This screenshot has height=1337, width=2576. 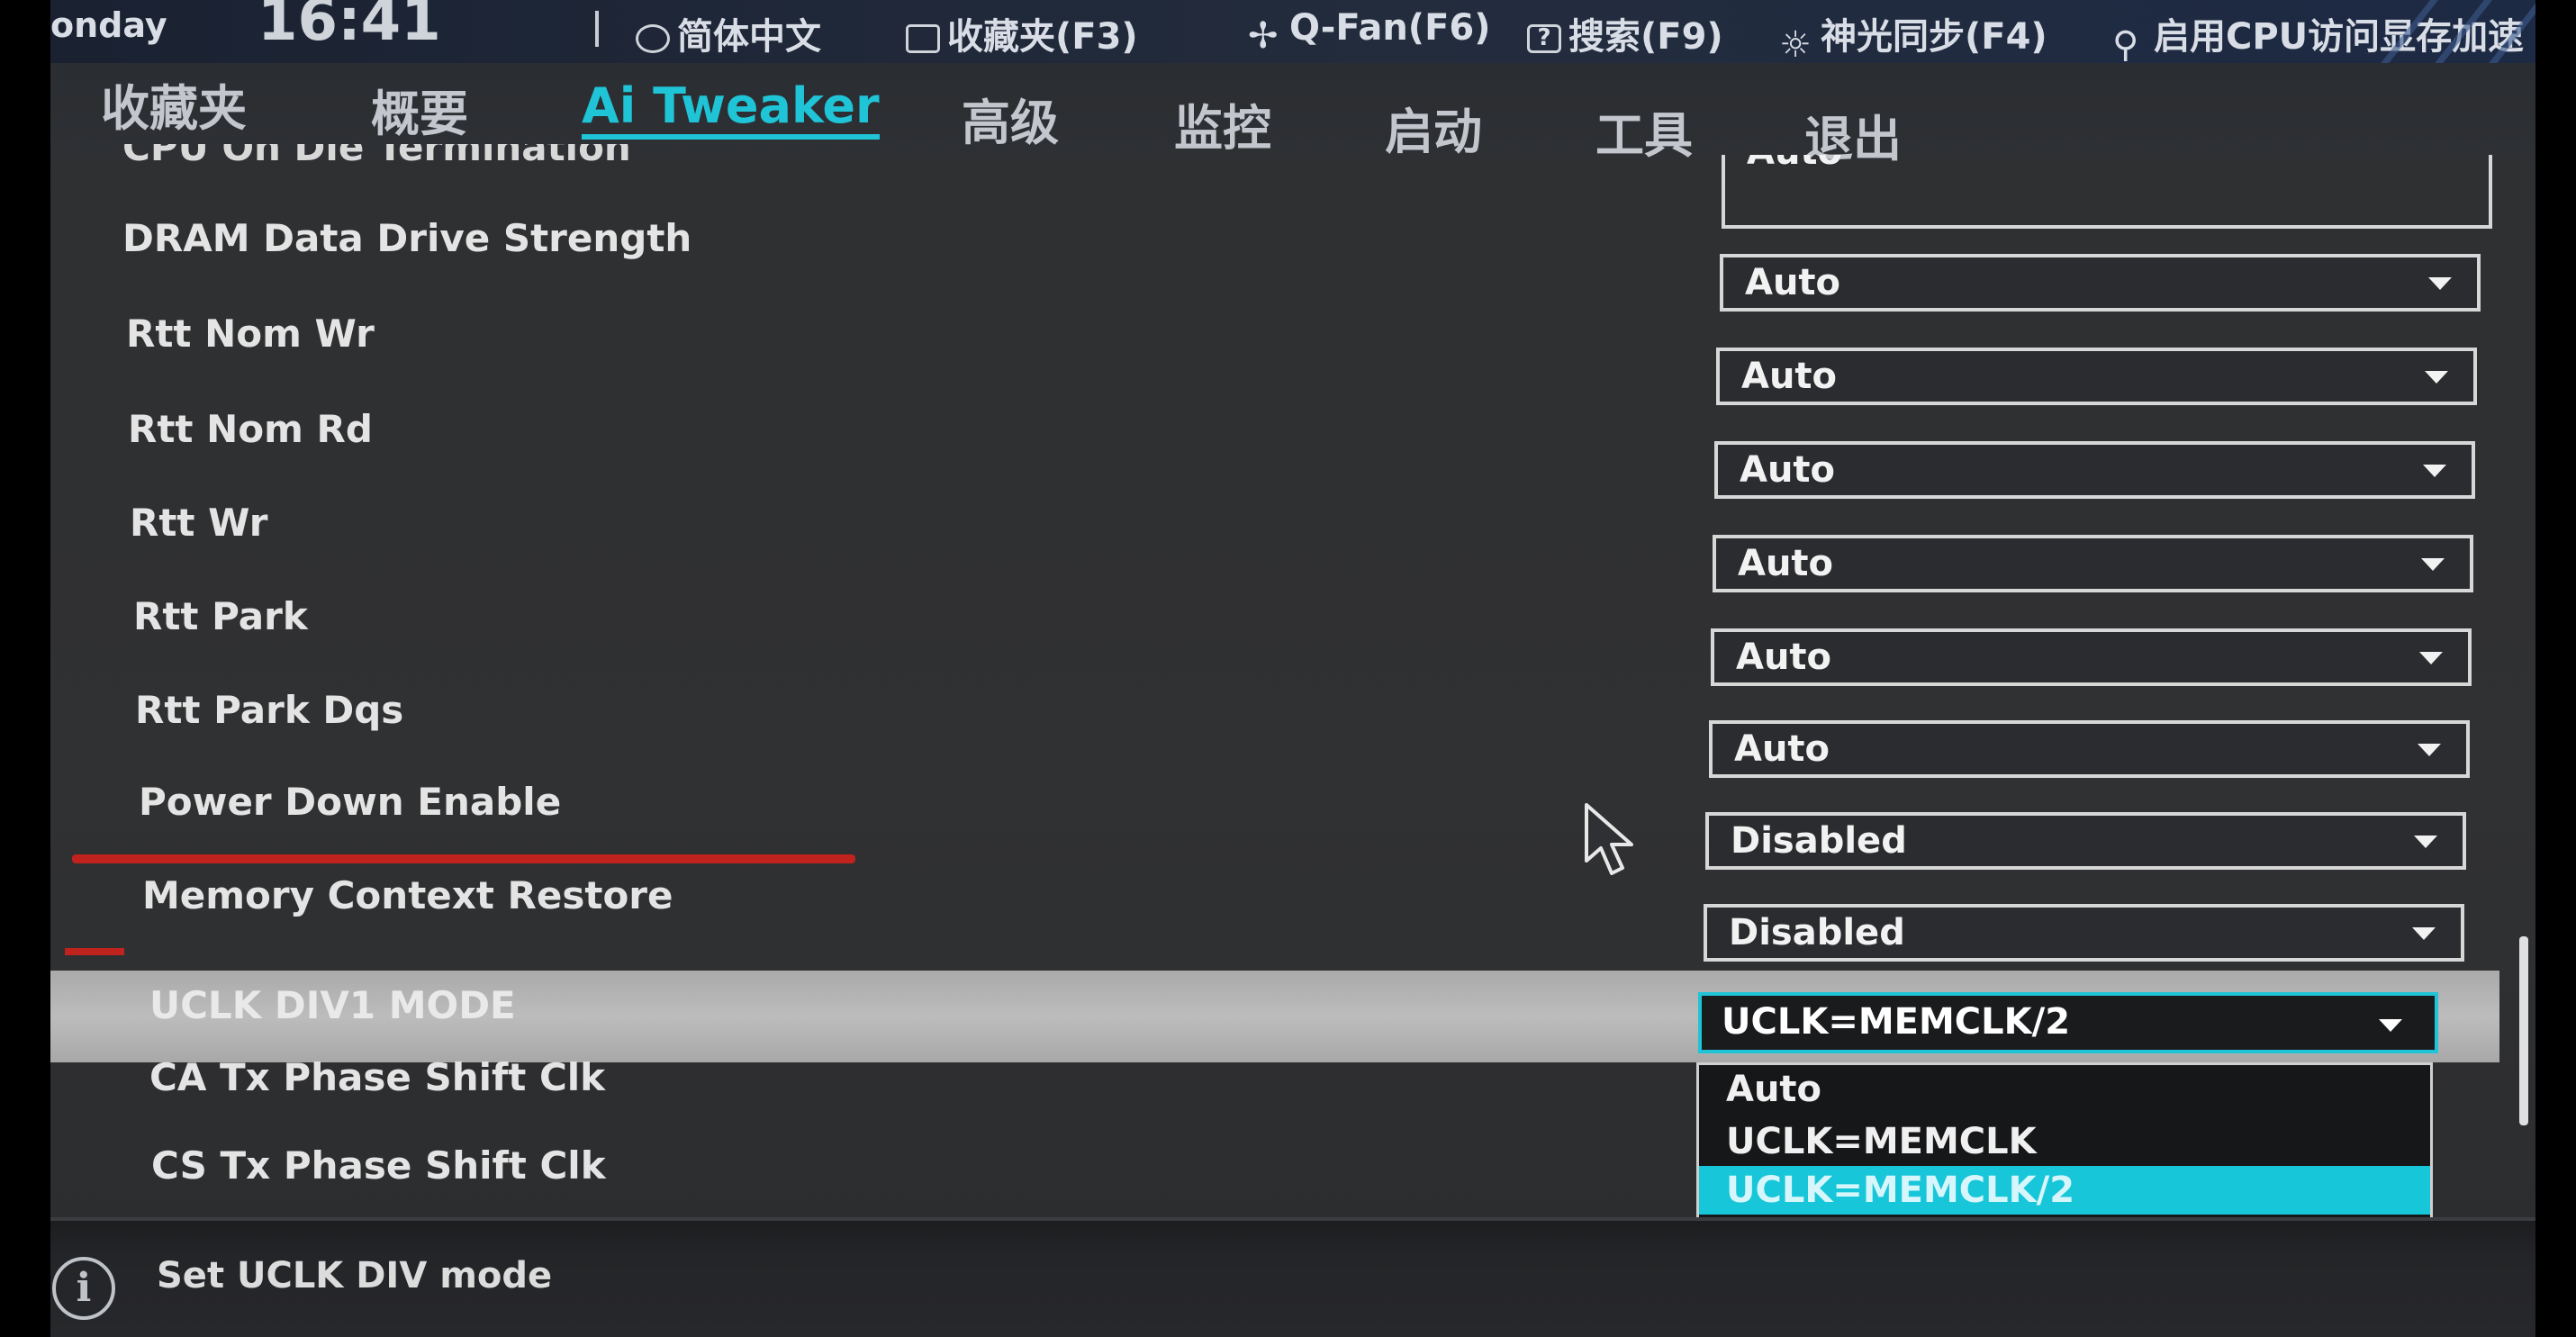 I want to click on aura-label: 神光同步(F4), so click(x=1934, y=37).